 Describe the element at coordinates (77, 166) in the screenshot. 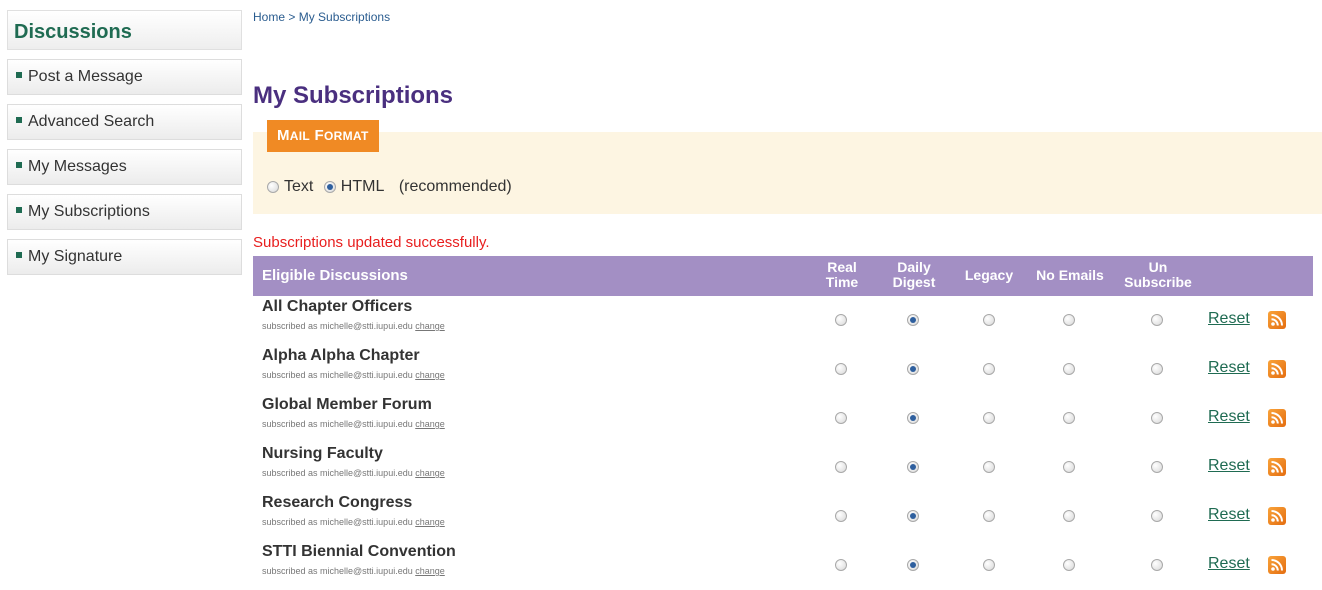

I see `sidebar-item-label: My Messages` at that location.